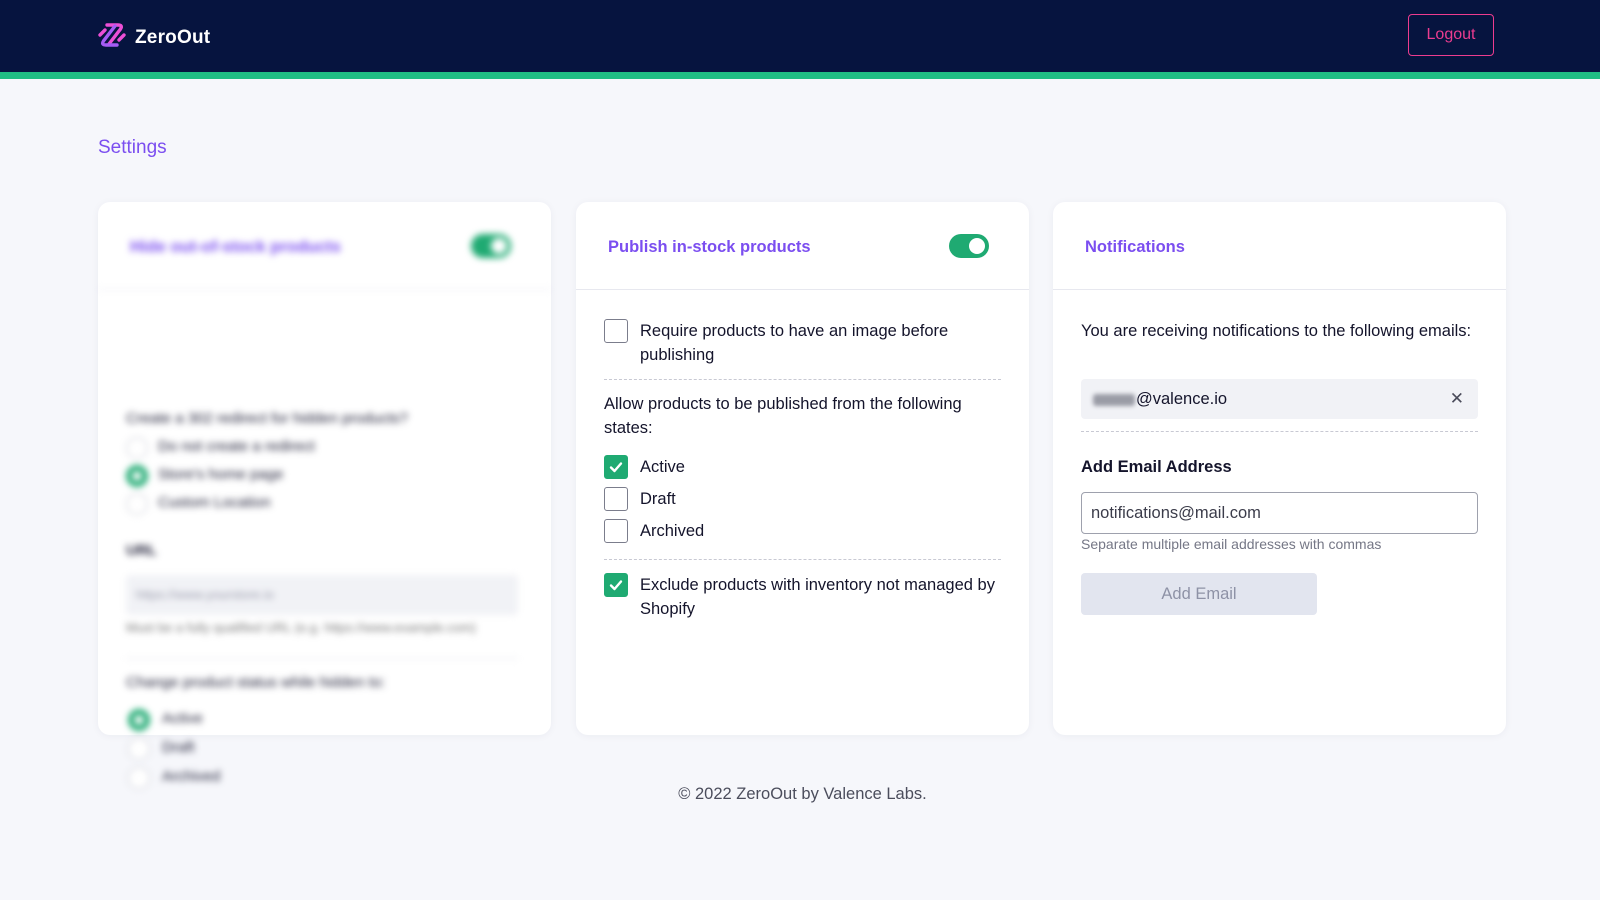 The image size is (1600, 900). Describe the element at coordinates (1156, 467) in the screenshot. I see `add-email-label: Add Email Address` at that location.